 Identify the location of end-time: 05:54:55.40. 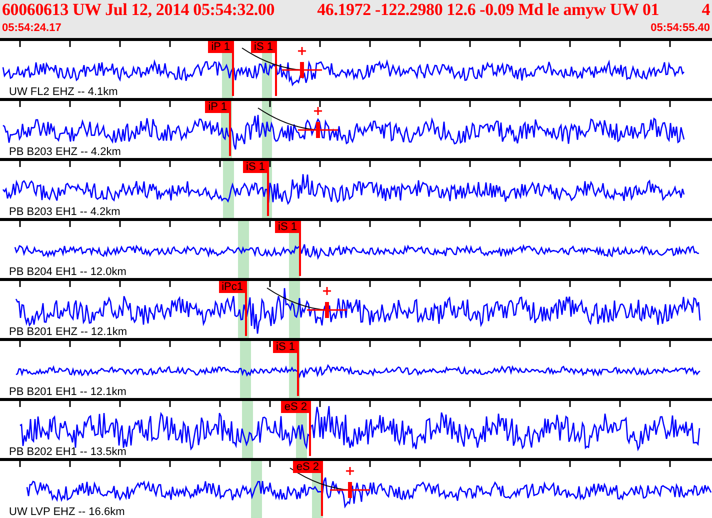
(680, 28).